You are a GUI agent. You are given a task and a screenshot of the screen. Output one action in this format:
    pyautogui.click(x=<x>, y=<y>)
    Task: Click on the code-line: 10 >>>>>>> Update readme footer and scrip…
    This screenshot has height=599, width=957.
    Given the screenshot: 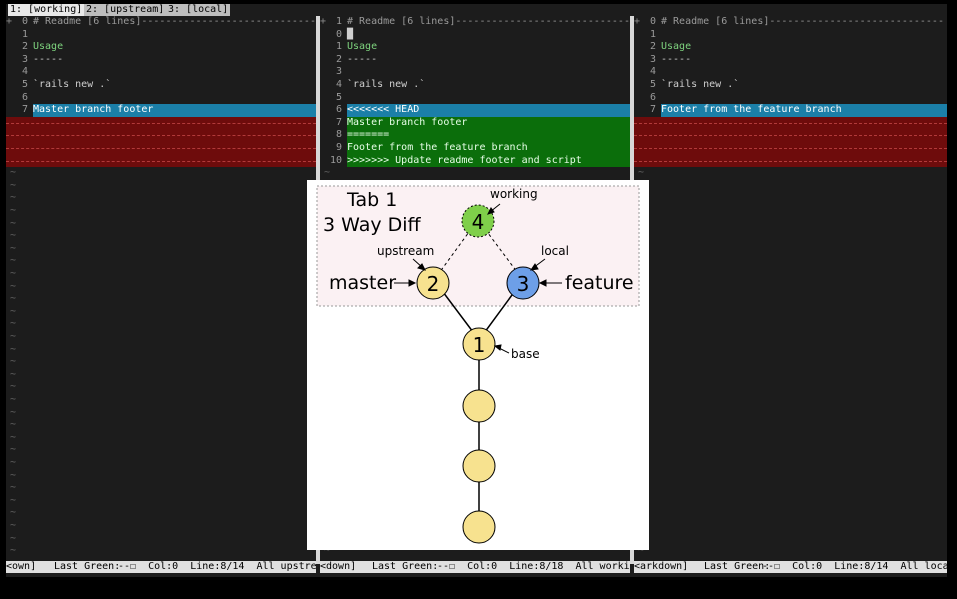 What is the action you would take?
    pyautogui.click(x=475, y=161)
    